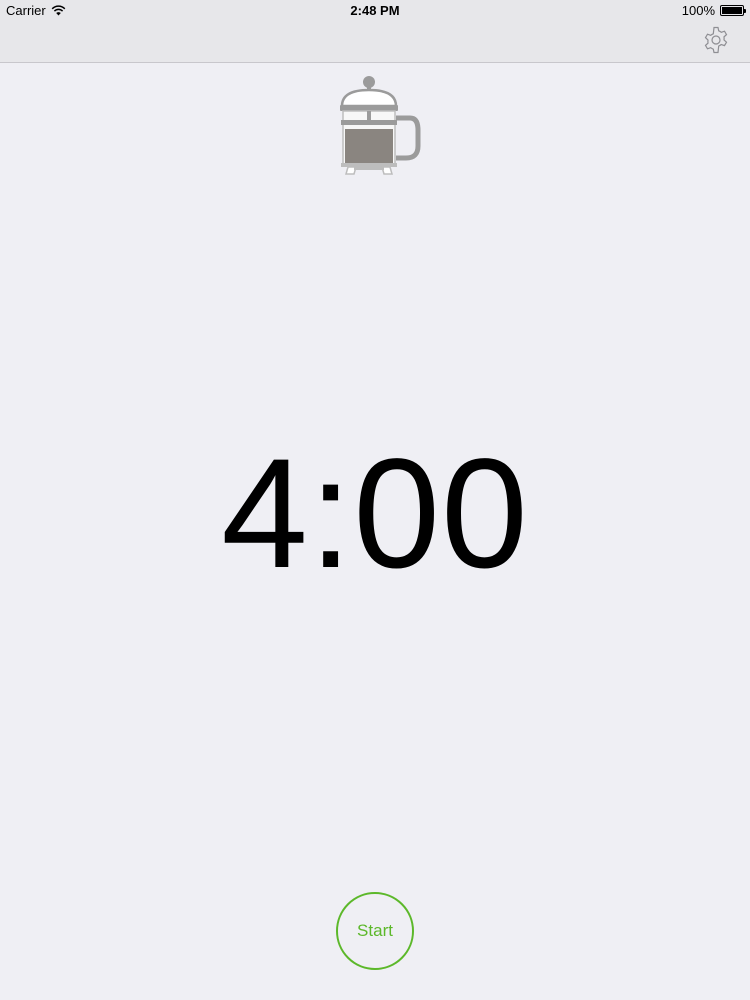 The image size is (750, 1000). What do you see at coordinates (698, 10) in the screenshot?
I see `battery-percent: 100%` at bounding box center [698, 10].